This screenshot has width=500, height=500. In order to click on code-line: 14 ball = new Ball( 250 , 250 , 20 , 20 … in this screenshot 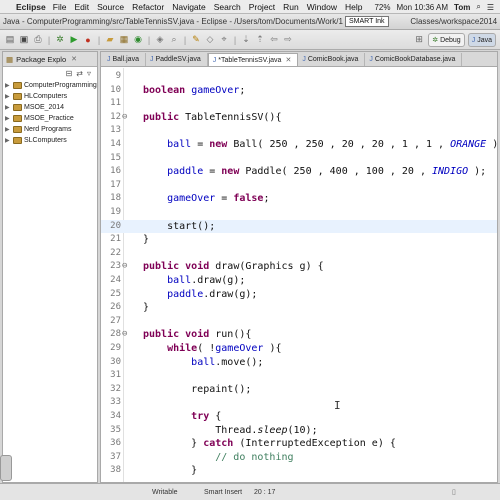, I will do `click(299, 144)`.